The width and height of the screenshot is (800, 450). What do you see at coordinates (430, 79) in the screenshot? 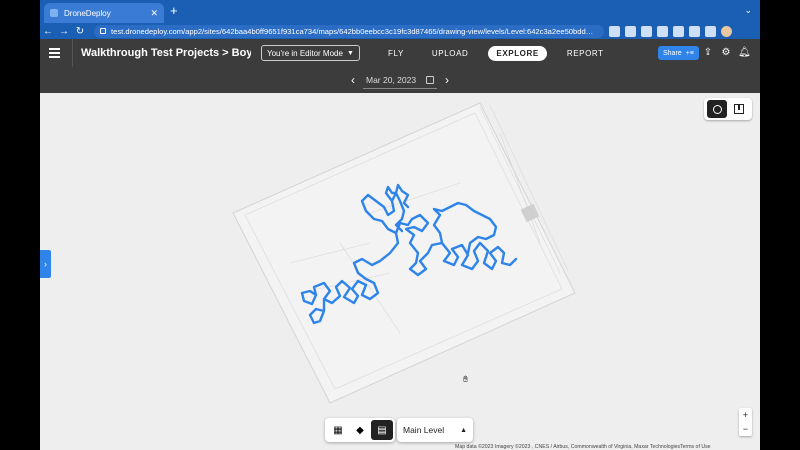
I see `calendar-icon` at bounding box center [430, 79].